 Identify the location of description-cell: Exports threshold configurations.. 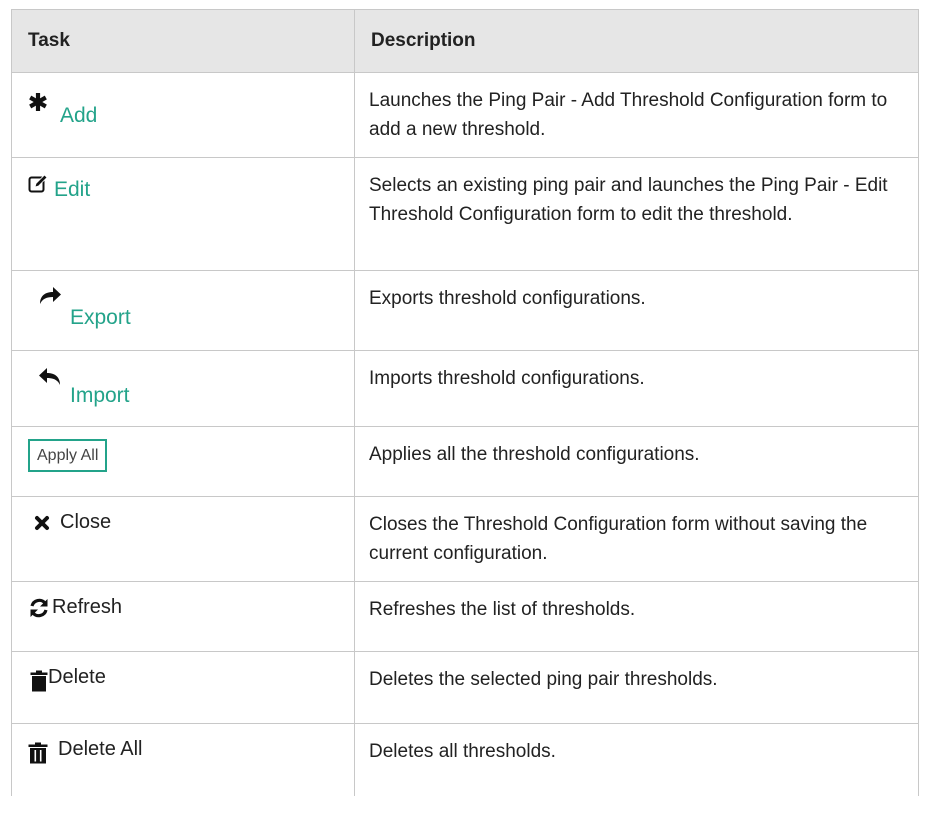
(636, 310).